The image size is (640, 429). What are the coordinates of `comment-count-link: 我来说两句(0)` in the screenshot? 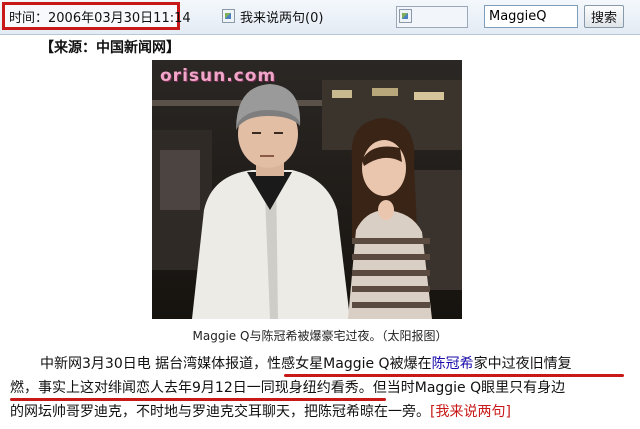 It's located at (272, 16).